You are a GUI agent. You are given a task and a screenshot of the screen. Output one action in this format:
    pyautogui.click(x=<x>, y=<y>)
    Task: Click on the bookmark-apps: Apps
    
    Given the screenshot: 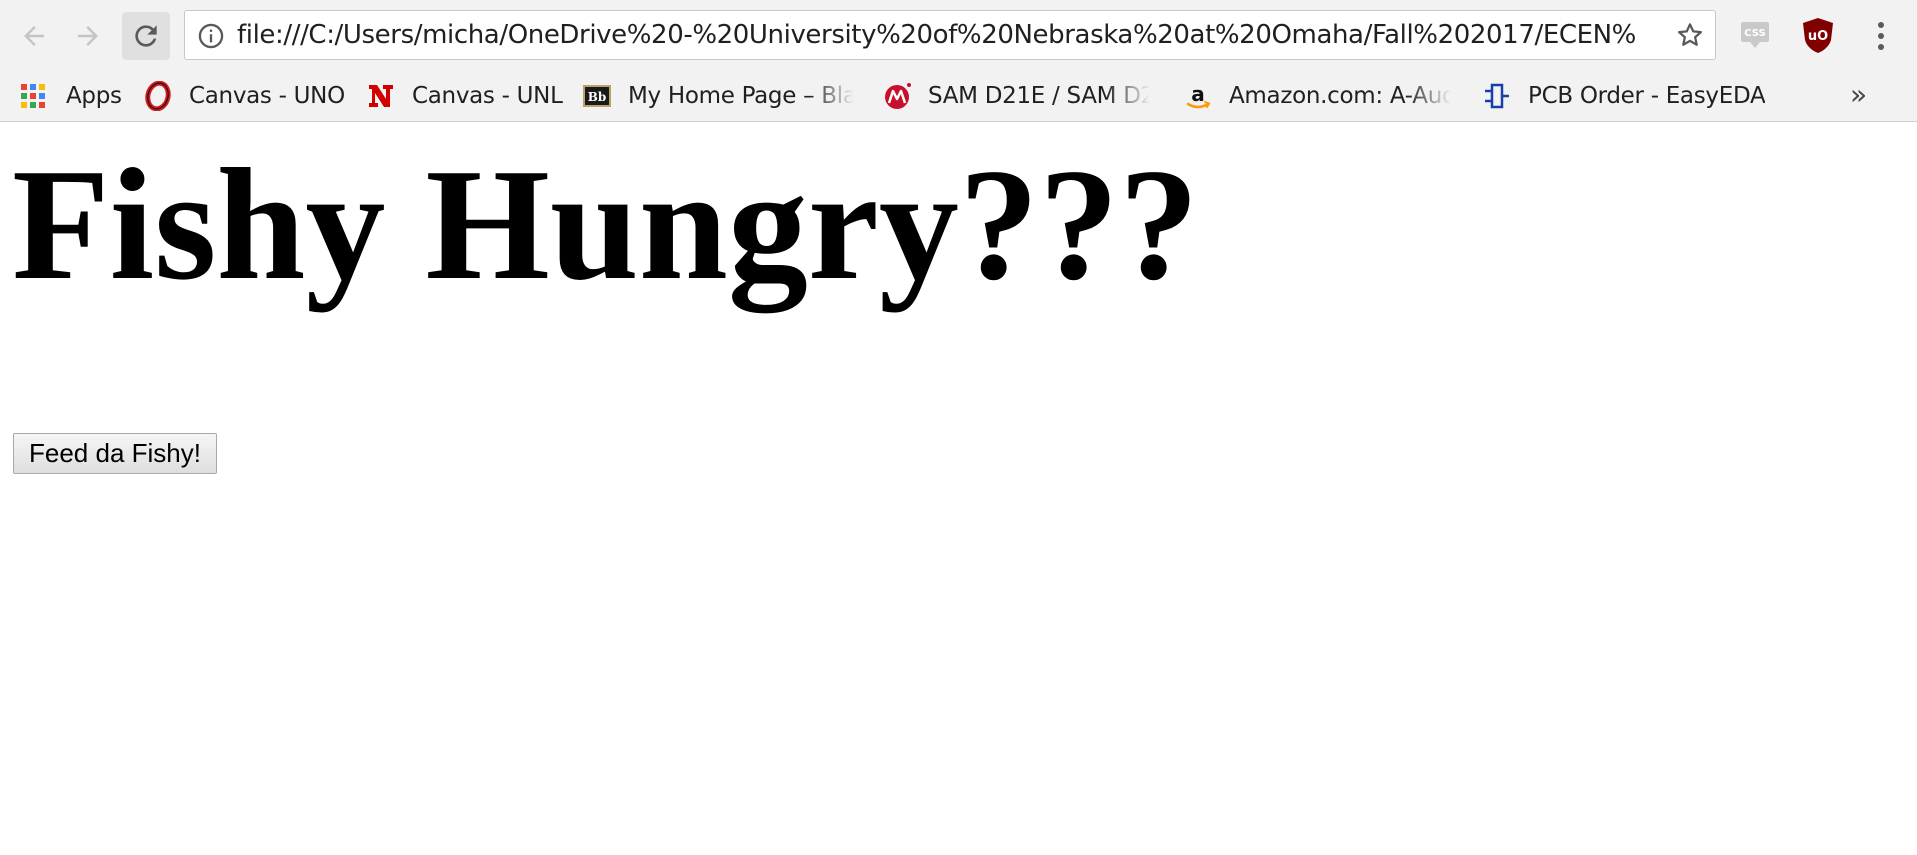 What is the action you would take?
    pyautogui.click(x=70, y=96)
    